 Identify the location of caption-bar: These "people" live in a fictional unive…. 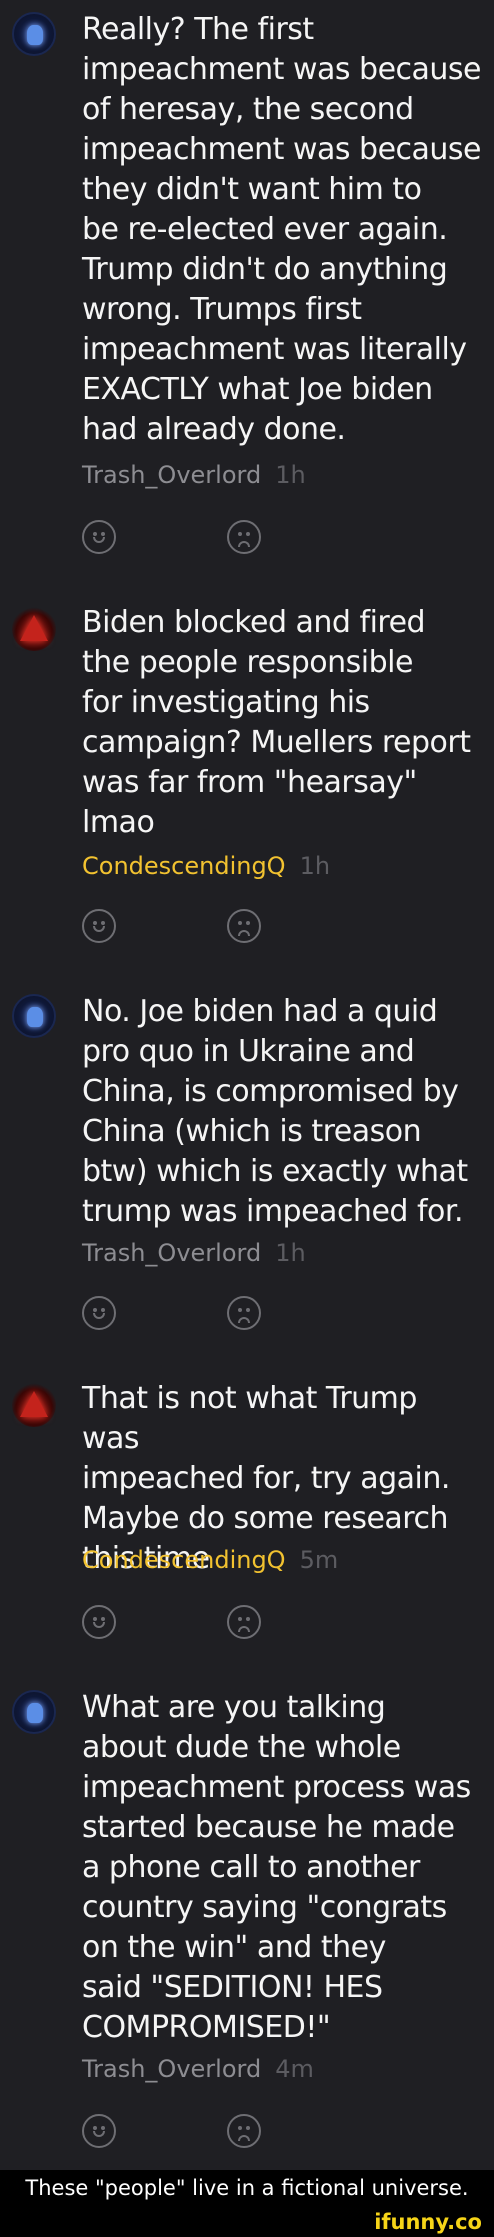
(247, 2203).